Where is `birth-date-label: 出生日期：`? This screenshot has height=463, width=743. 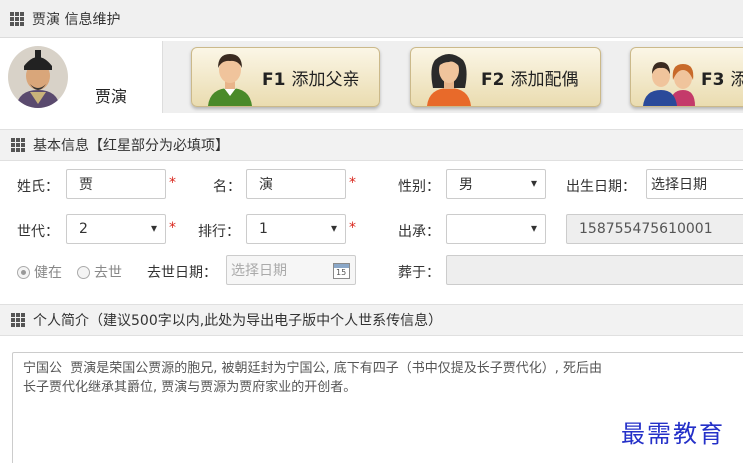 birth-date-label: 出生日期： is located at coordinates (601, 187).